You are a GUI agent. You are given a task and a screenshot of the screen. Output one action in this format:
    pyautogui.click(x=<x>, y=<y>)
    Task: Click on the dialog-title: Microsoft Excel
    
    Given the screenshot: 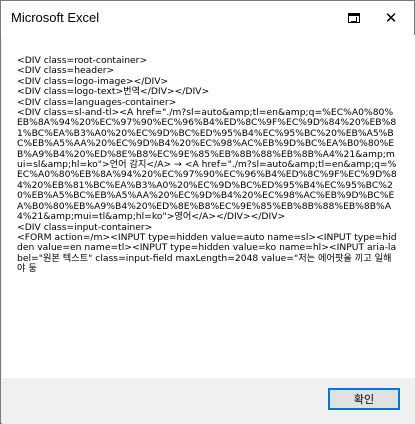 What is the action you would take?
    pyautogui.click(x=55, y=17)
    